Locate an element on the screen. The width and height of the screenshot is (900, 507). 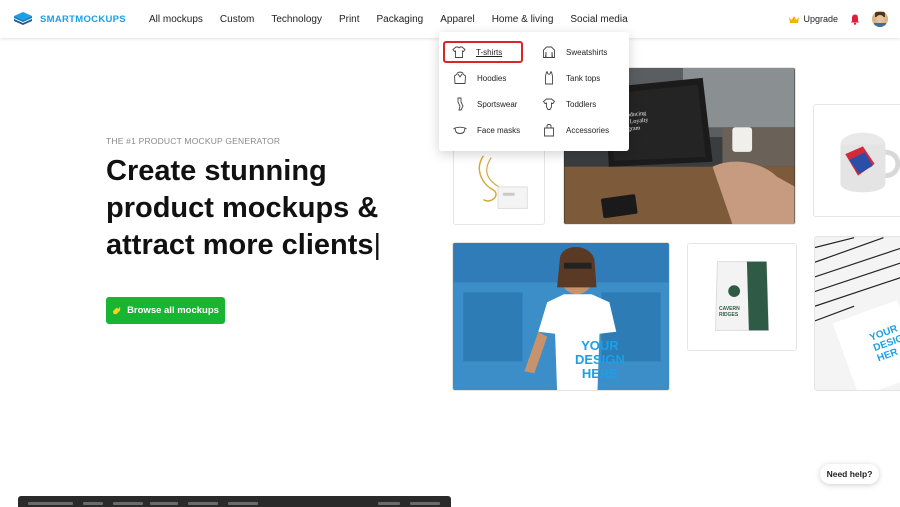
hero-kicker: THE #1 PRODUCT MOCKUP GENERATOR is located at coordinates (193, 141).